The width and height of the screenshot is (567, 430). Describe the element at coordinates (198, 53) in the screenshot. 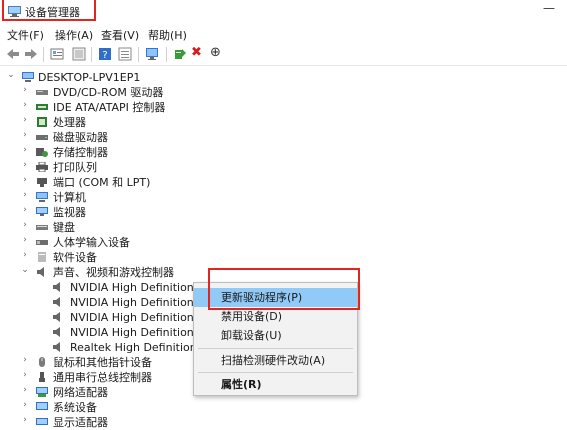

I see `uninstall-icon: ✖` at that location.